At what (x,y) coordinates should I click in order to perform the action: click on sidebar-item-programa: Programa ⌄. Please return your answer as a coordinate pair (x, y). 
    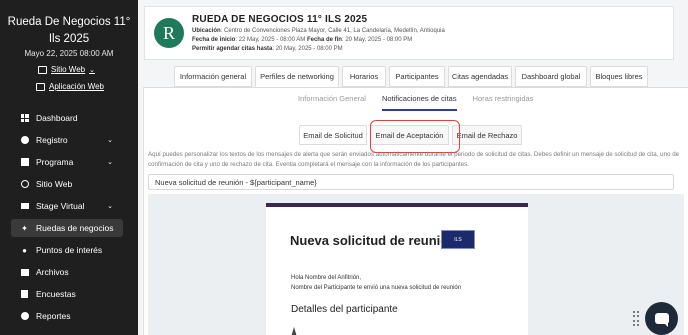
    Looking at the image, I should click on (67, 162).